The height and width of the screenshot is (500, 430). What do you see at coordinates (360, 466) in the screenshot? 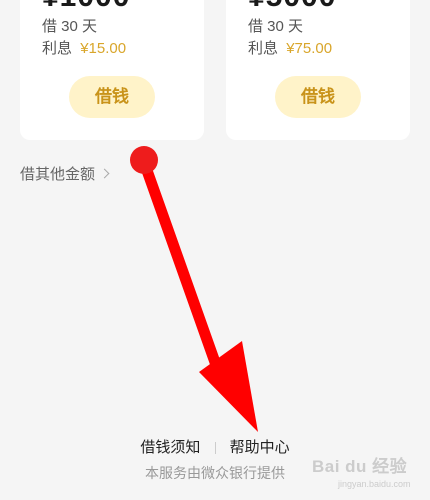
I see `baidu-watermark: Bai du 经验` at bounding box center [360, 466].